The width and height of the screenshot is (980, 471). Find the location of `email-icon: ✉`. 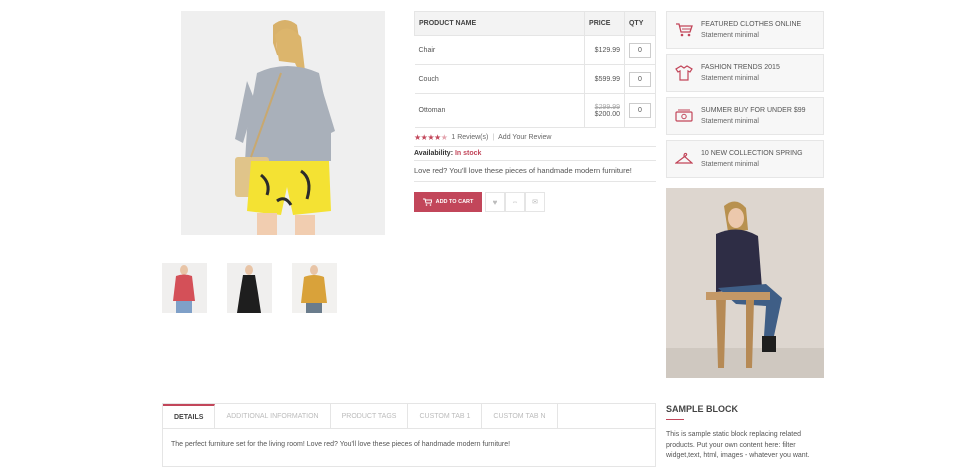

email-icon: ✉ is located at coordinates (535, 202).